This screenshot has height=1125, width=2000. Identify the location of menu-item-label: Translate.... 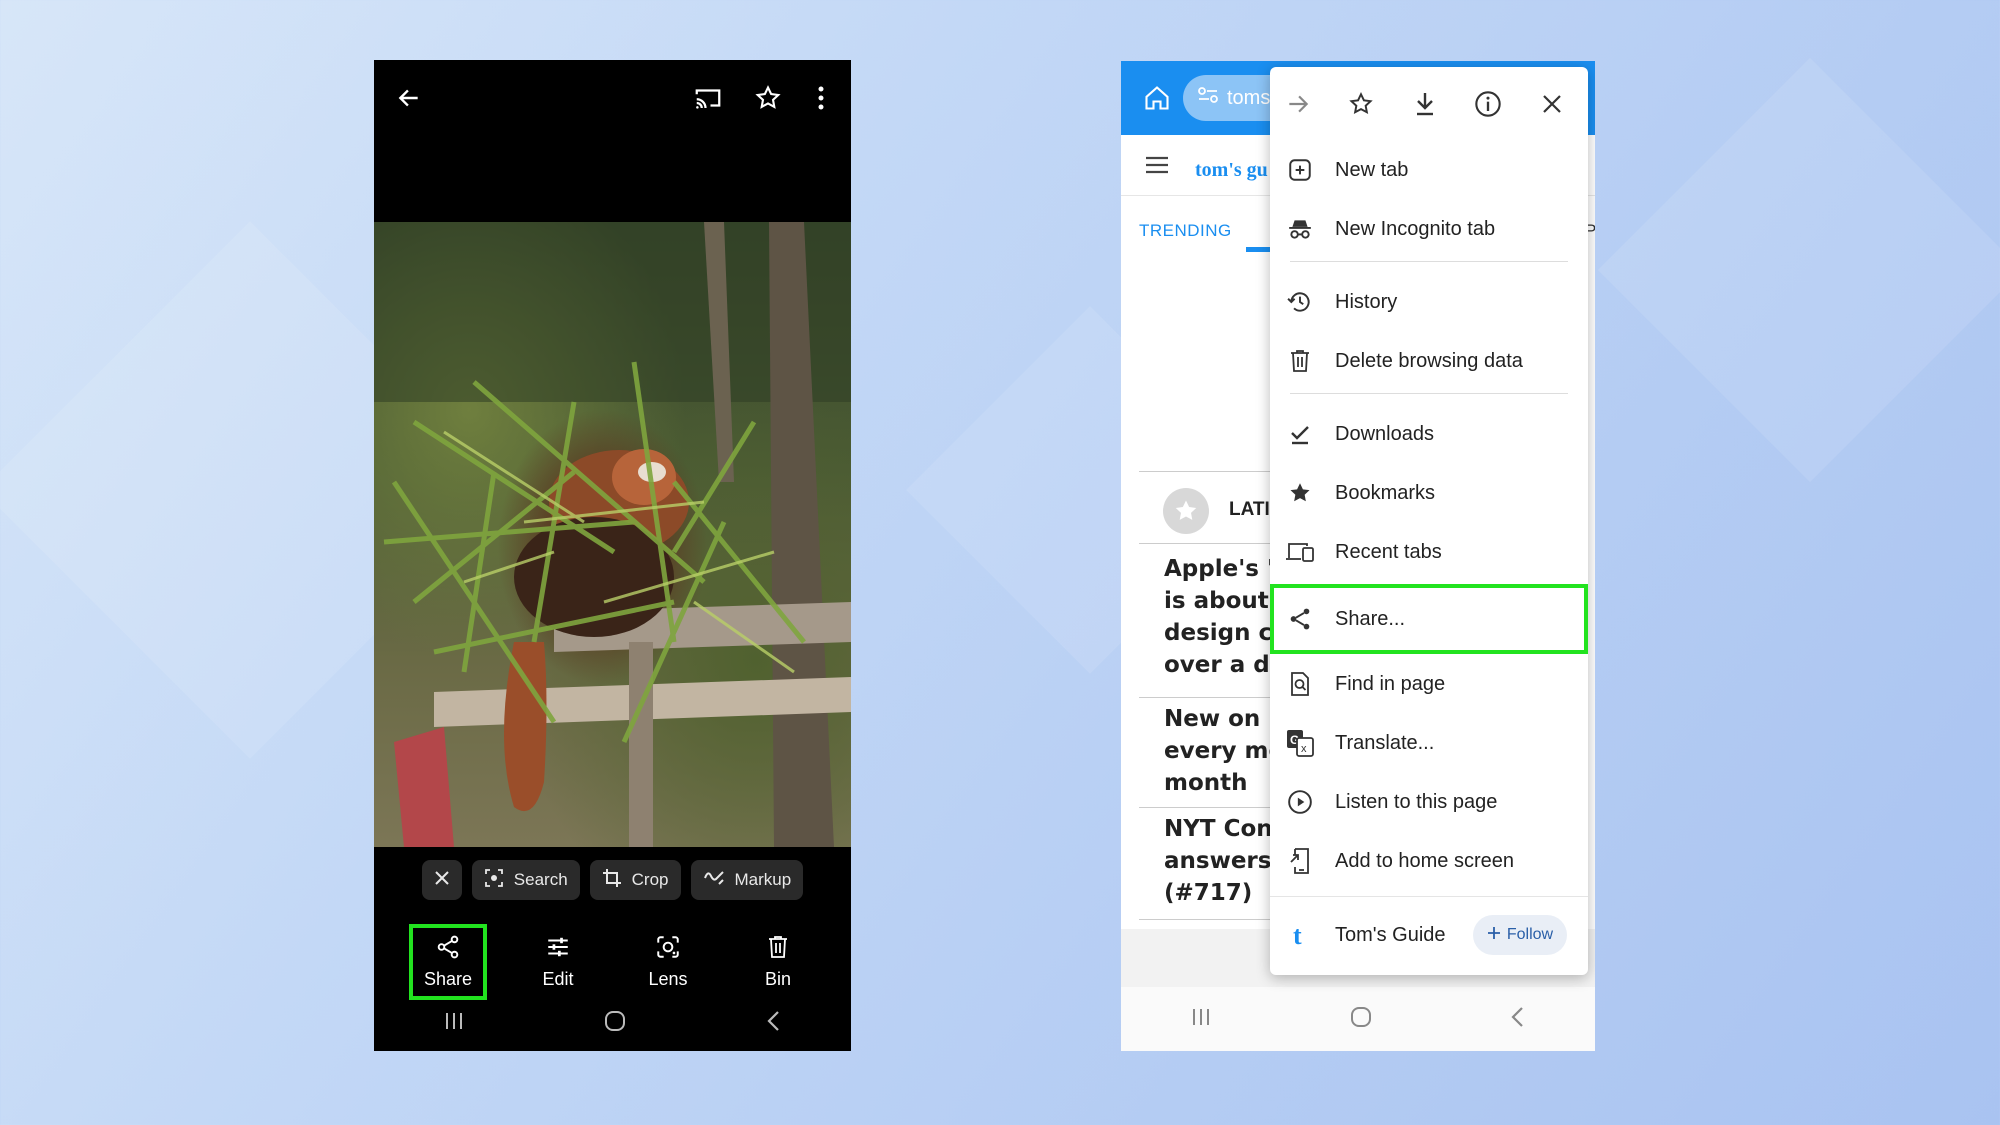
(1384, 743).